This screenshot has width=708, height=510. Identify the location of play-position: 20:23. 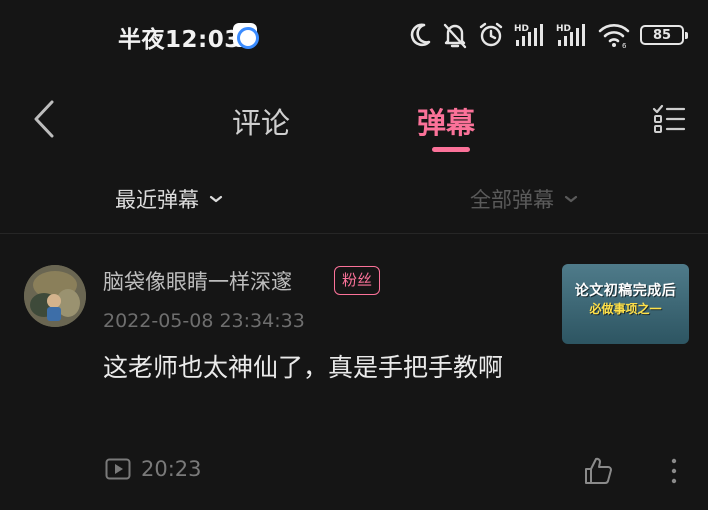
(153, 469).